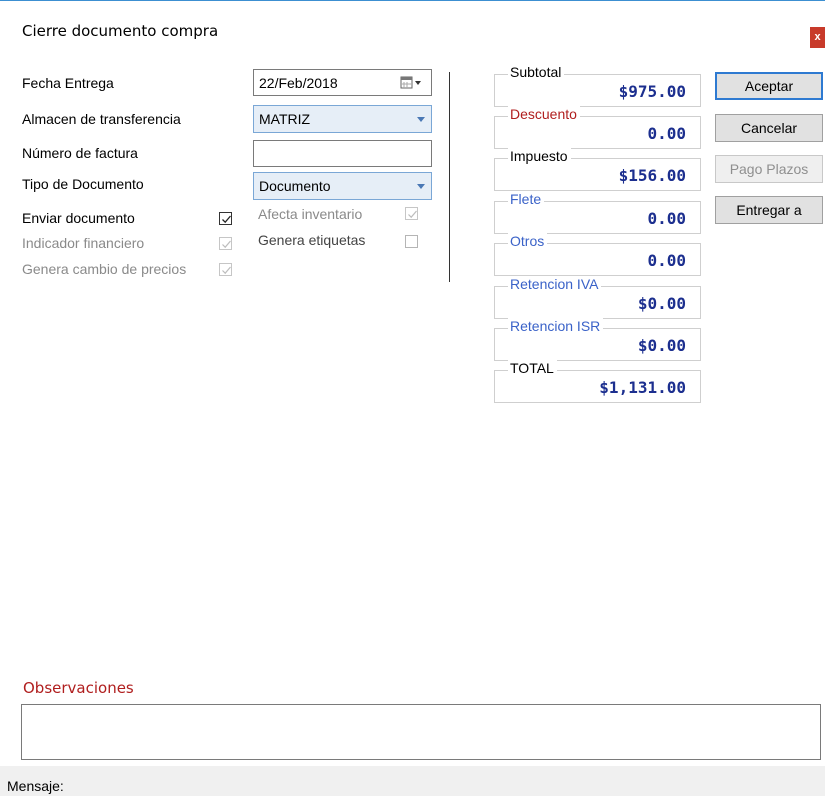  Describe the element at coordinates (411, 213) in the screenshot. I see `afecta-inventario-checkbox` at that location.